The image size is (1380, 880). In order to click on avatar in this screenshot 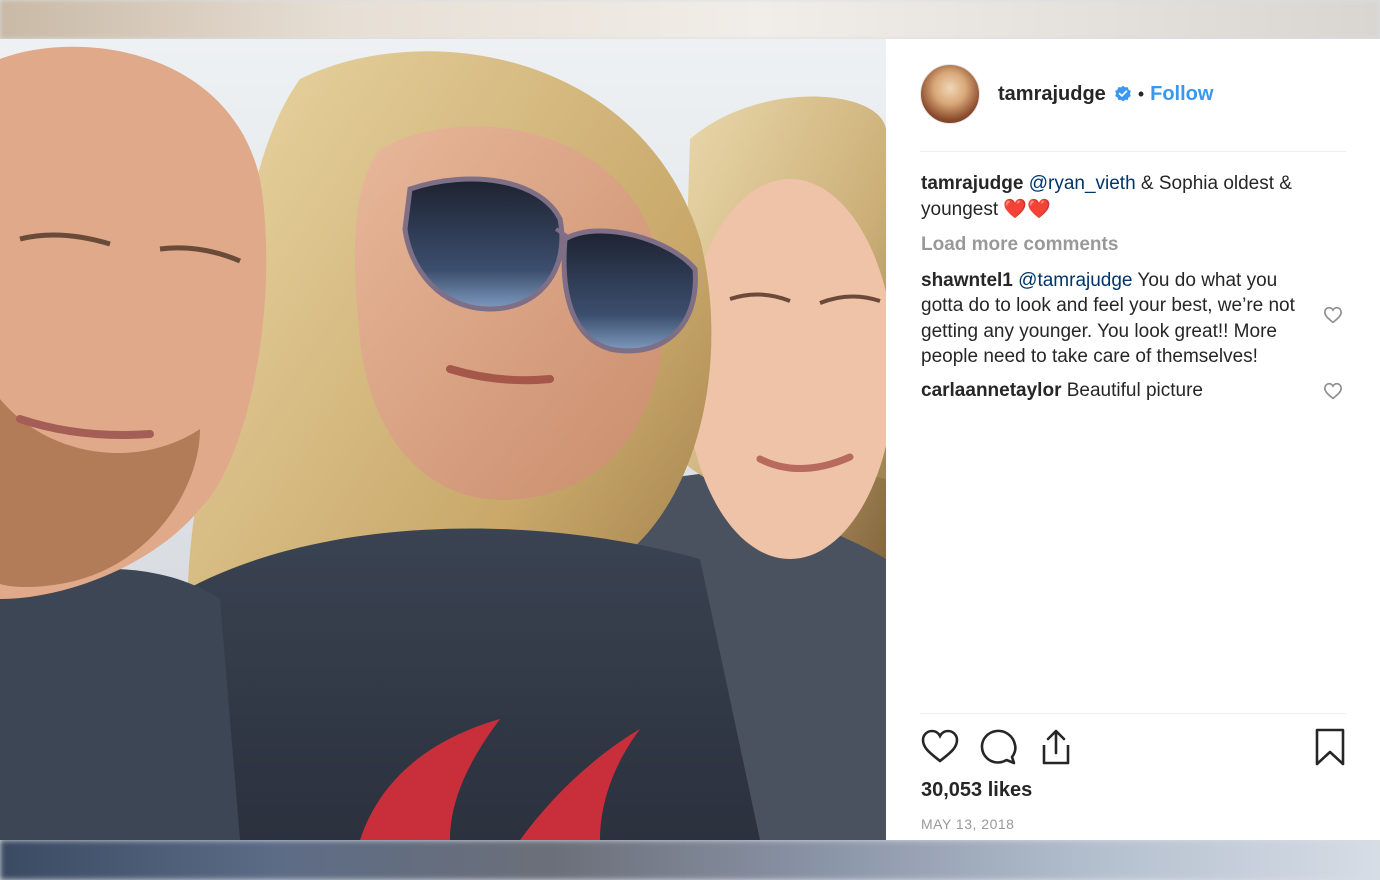, I will do `click(950, 94)`.